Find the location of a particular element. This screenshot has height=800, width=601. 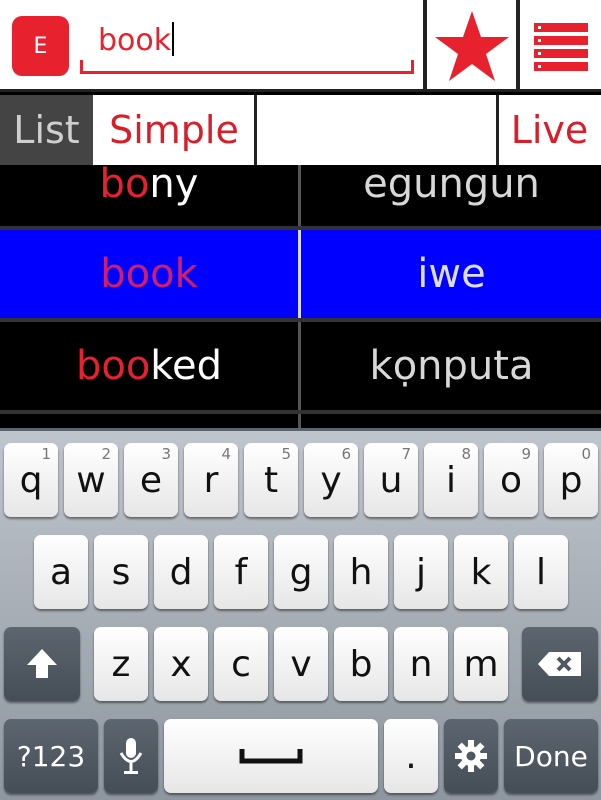

result-word: bo ny is located at coordinates (149, 196).